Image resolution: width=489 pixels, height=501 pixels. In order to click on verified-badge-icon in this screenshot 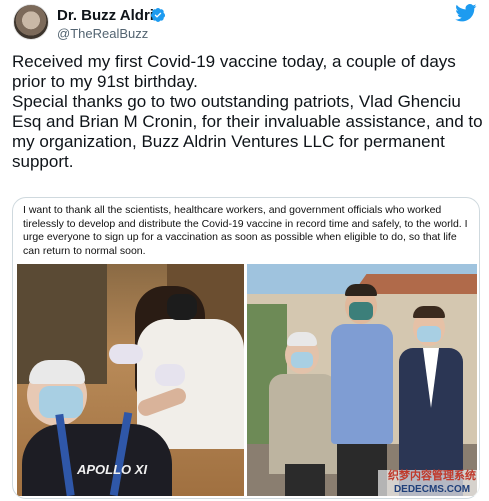, I will do `click(158, 15)`.